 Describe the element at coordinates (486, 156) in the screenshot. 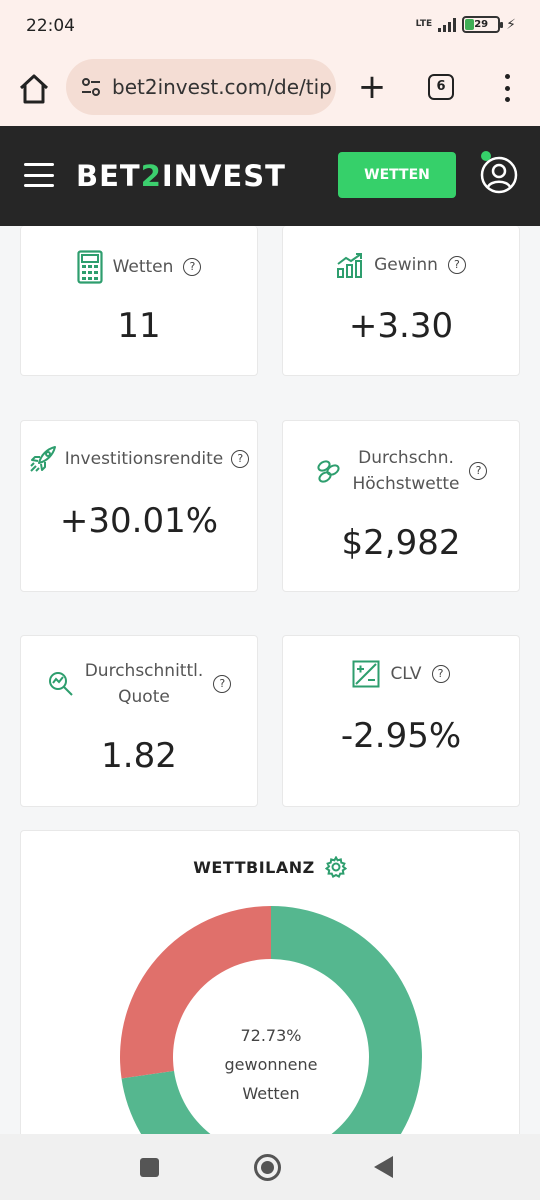

I see `online-status-dot` at that location.